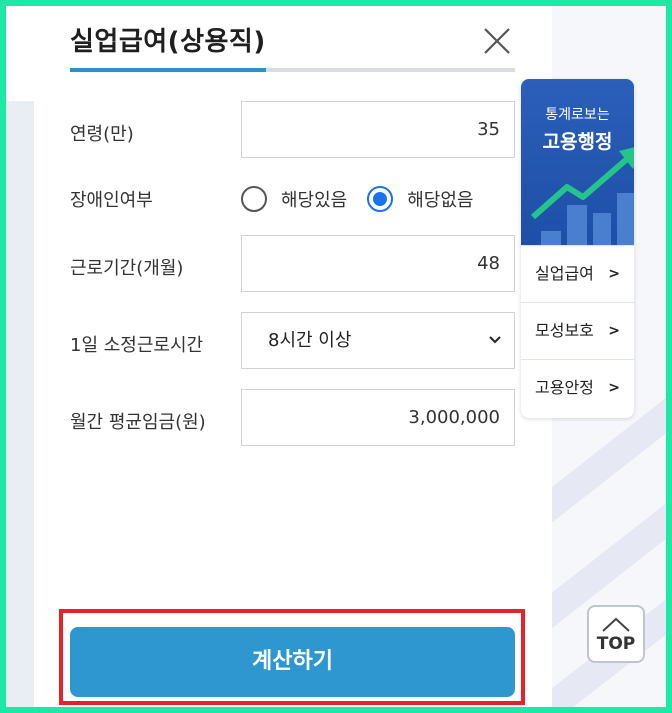  What do you see at coordinates (111, 200) in the screenshot?
I see `disability-label: 장애인여부` at bounding box center [111, 200].